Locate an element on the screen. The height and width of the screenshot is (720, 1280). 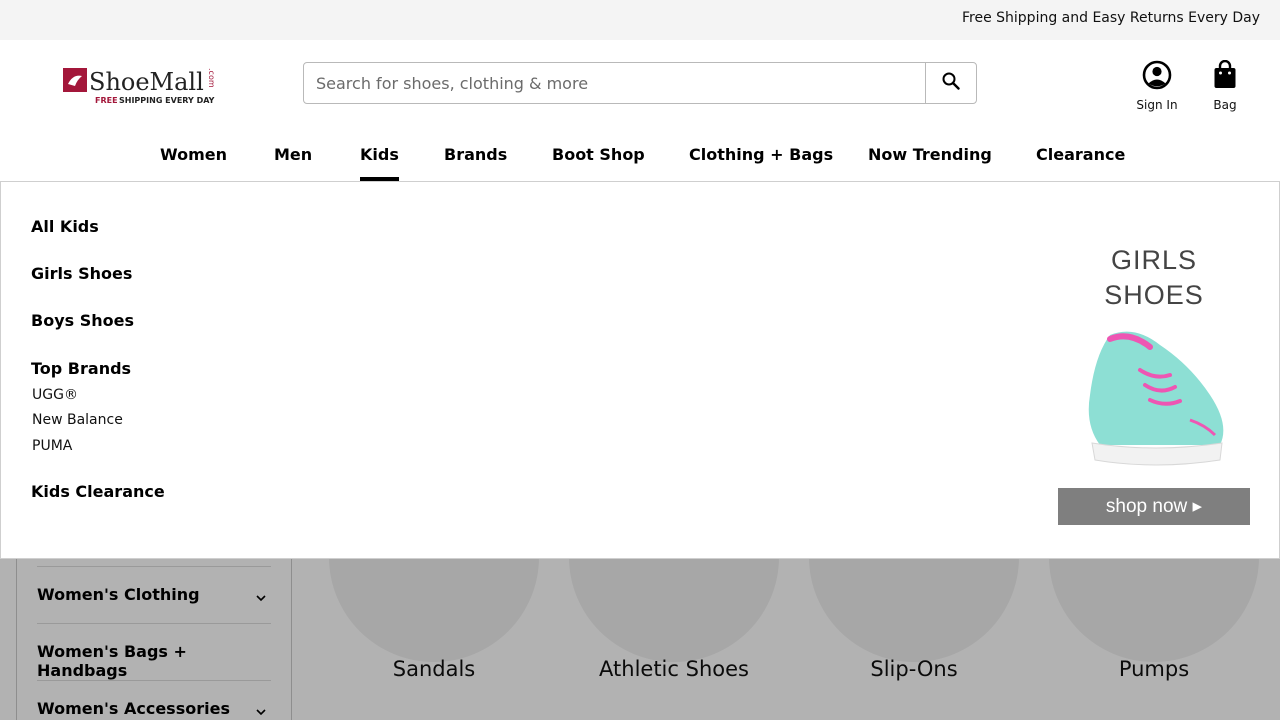
search-input is located at coordinates (615, 83).